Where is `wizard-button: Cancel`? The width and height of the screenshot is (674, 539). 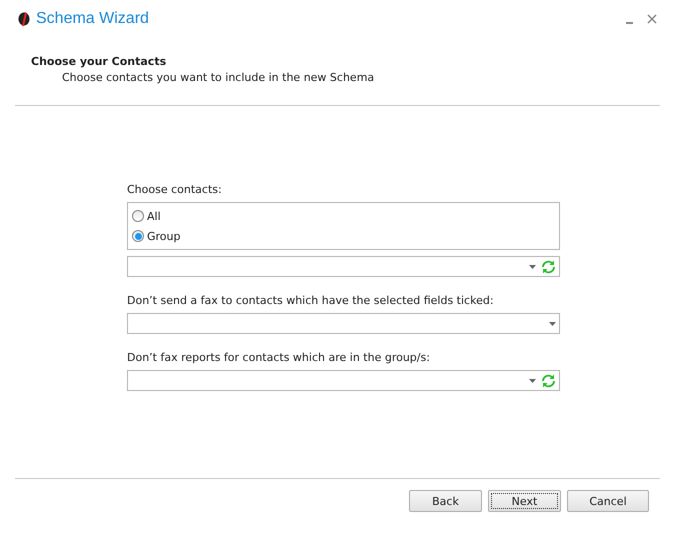 wizard-button: Cancel is located at coordinates (608, 501).